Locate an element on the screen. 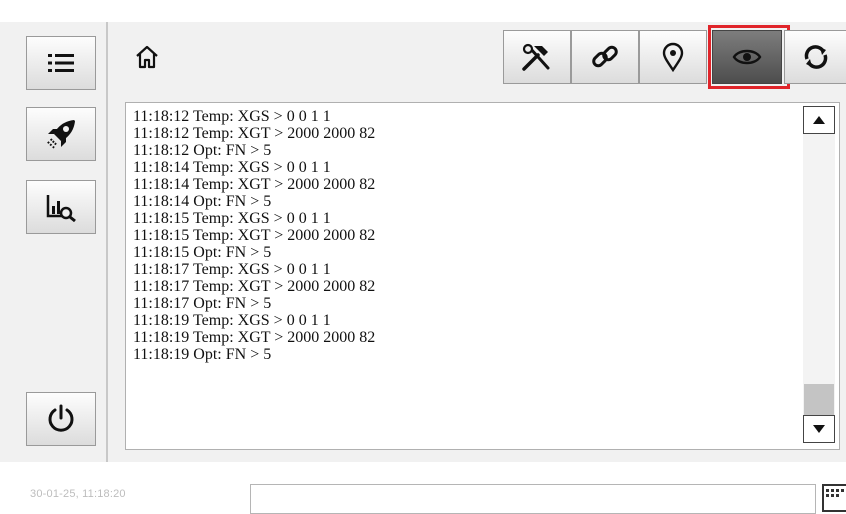  scroll-up-button is located at coordinates (819, 120).